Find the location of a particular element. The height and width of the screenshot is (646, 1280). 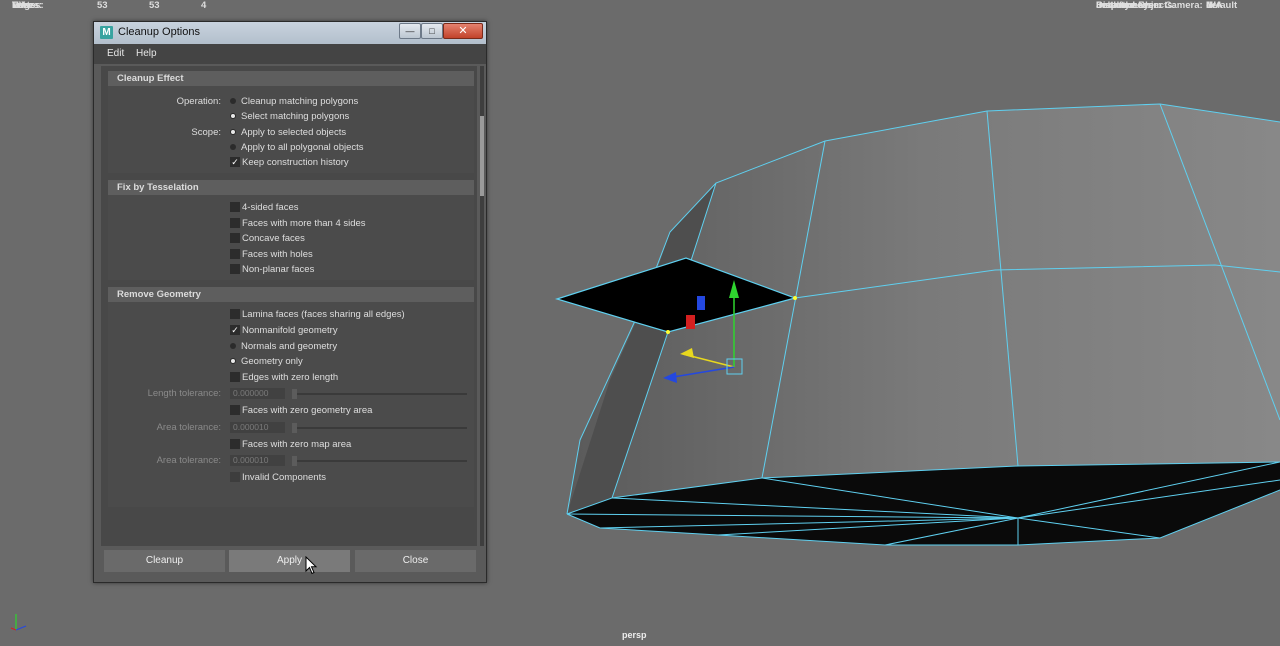

radio-normals-geometry is located at coordinates (233, 346).